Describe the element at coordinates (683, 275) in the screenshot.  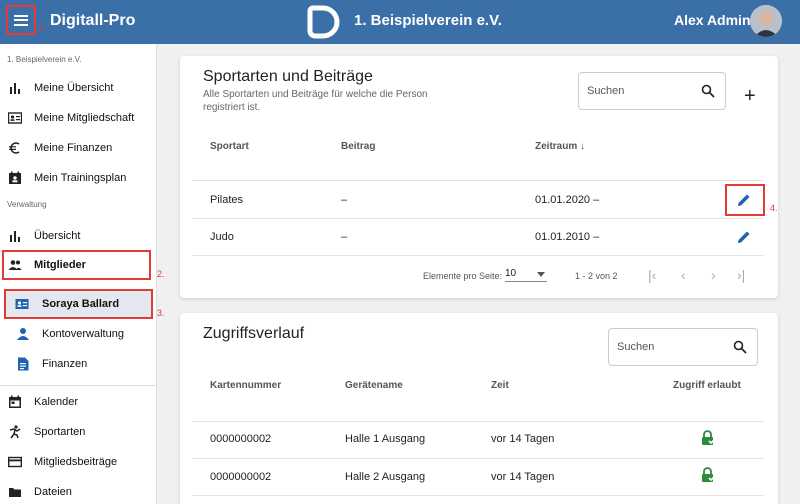
I see `prev-page-icon: ‹` at that location.